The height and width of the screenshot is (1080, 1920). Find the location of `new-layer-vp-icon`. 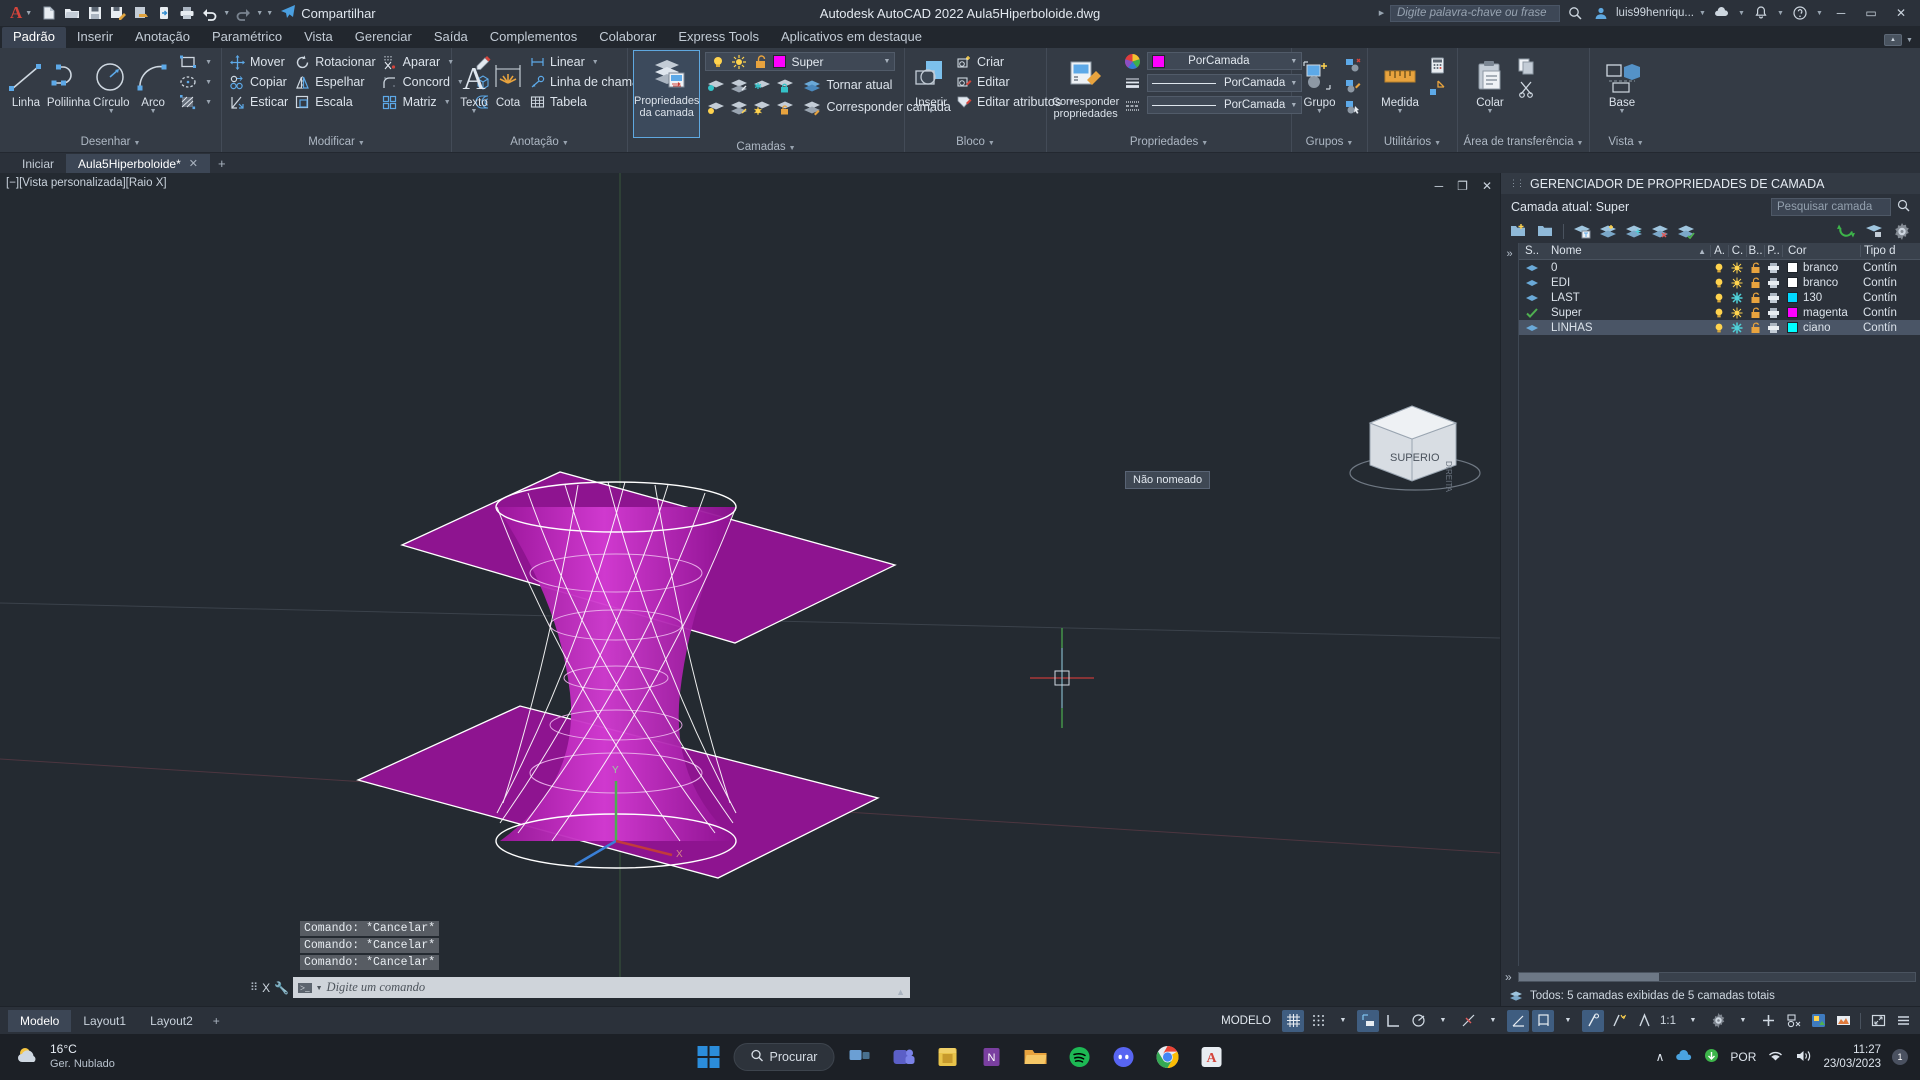

new-layer-vp-icon is located at coordinates (1545, 231).